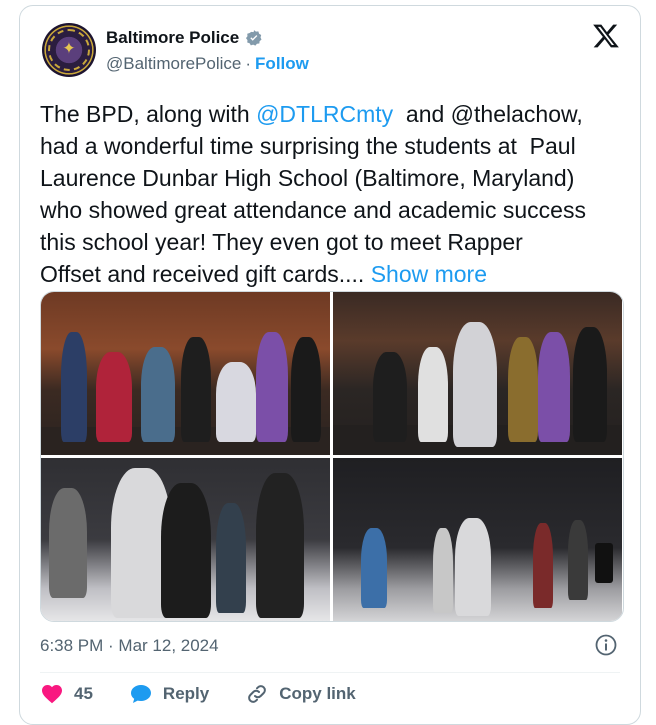  I want to click on photo-speaker, so click(604, 563).